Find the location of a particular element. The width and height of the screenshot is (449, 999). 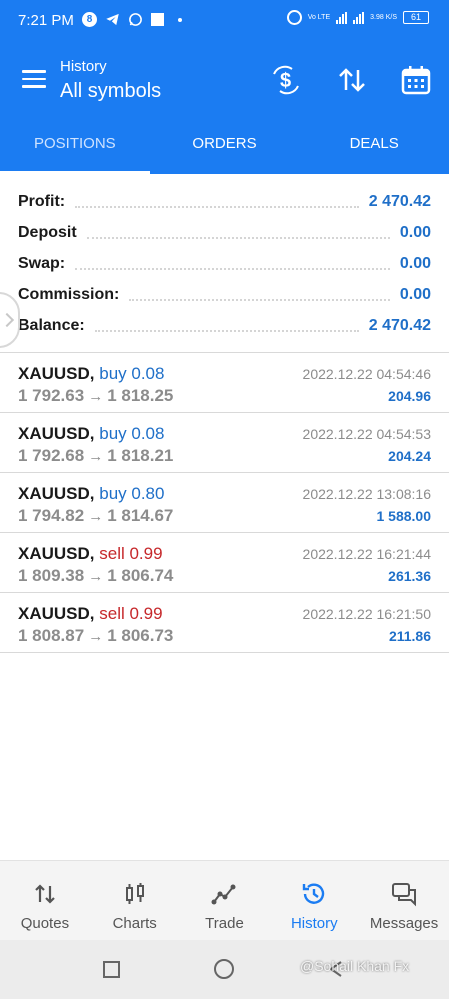

deal-prices: 1 792.63 → 1 818.25 is located at coordinates (96, 395).